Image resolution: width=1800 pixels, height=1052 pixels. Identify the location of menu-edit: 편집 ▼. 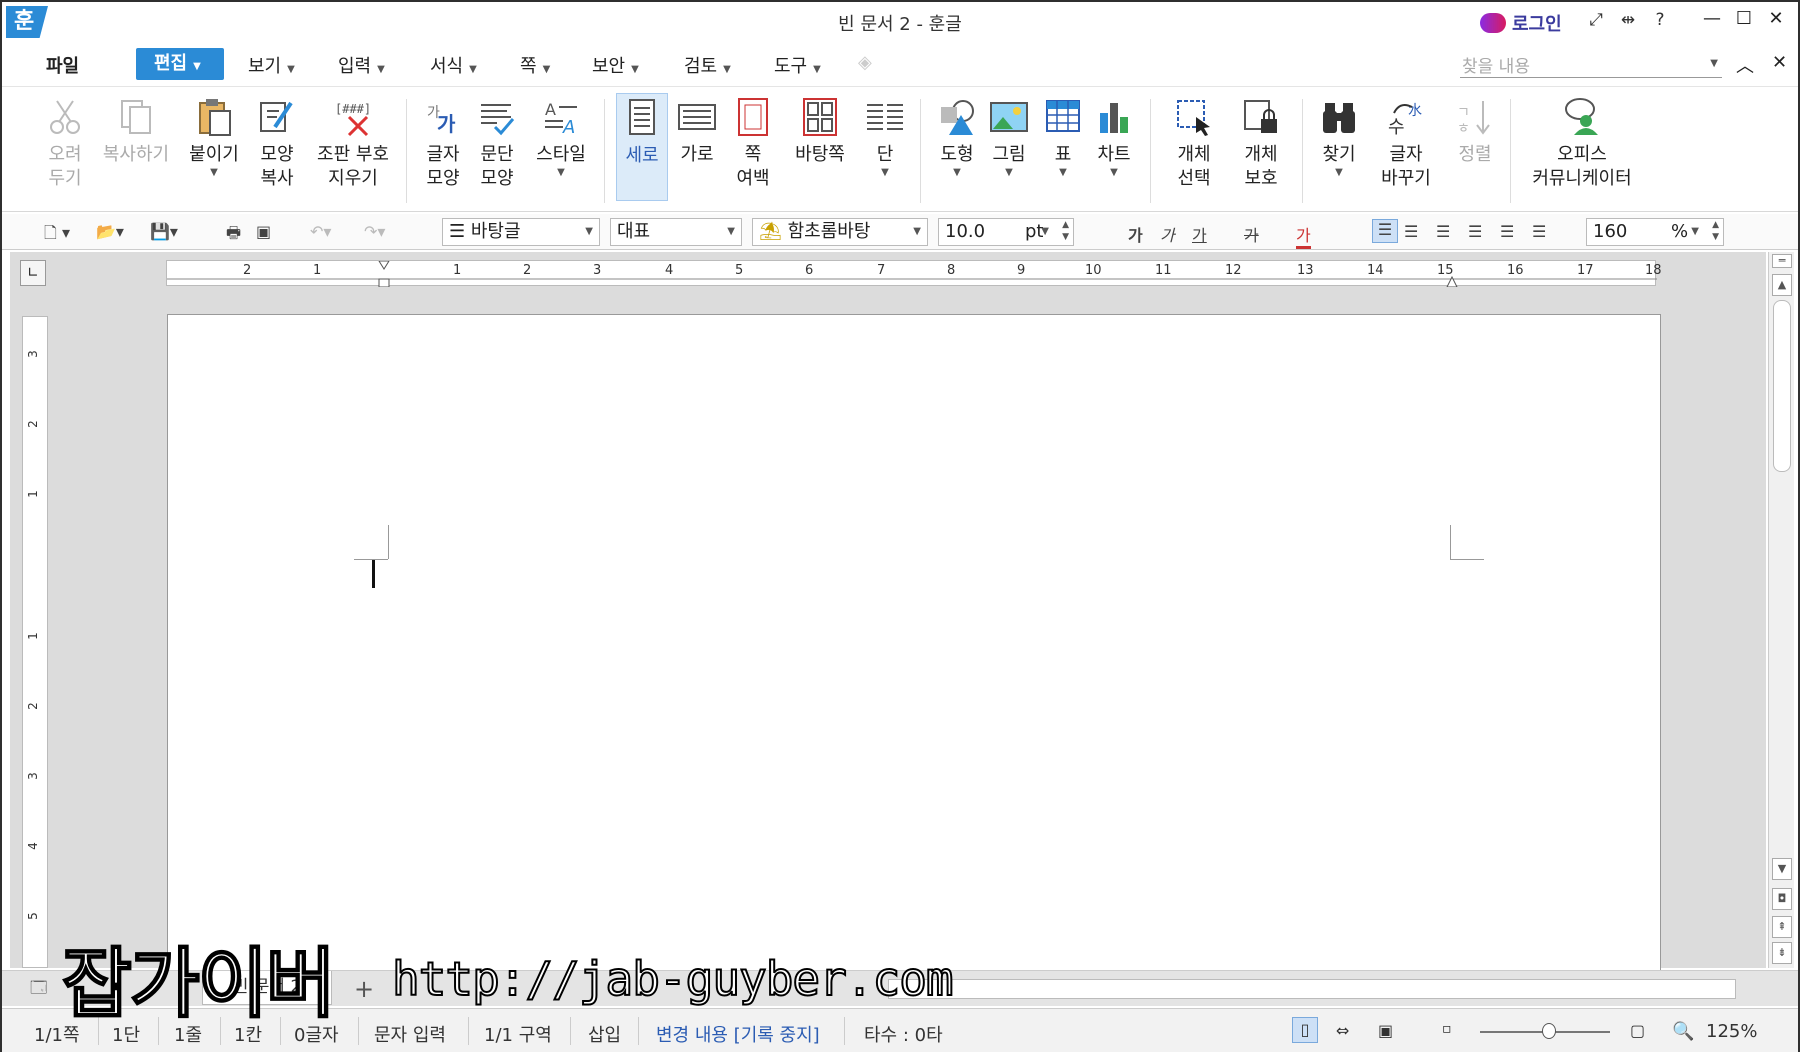
(180, 64).